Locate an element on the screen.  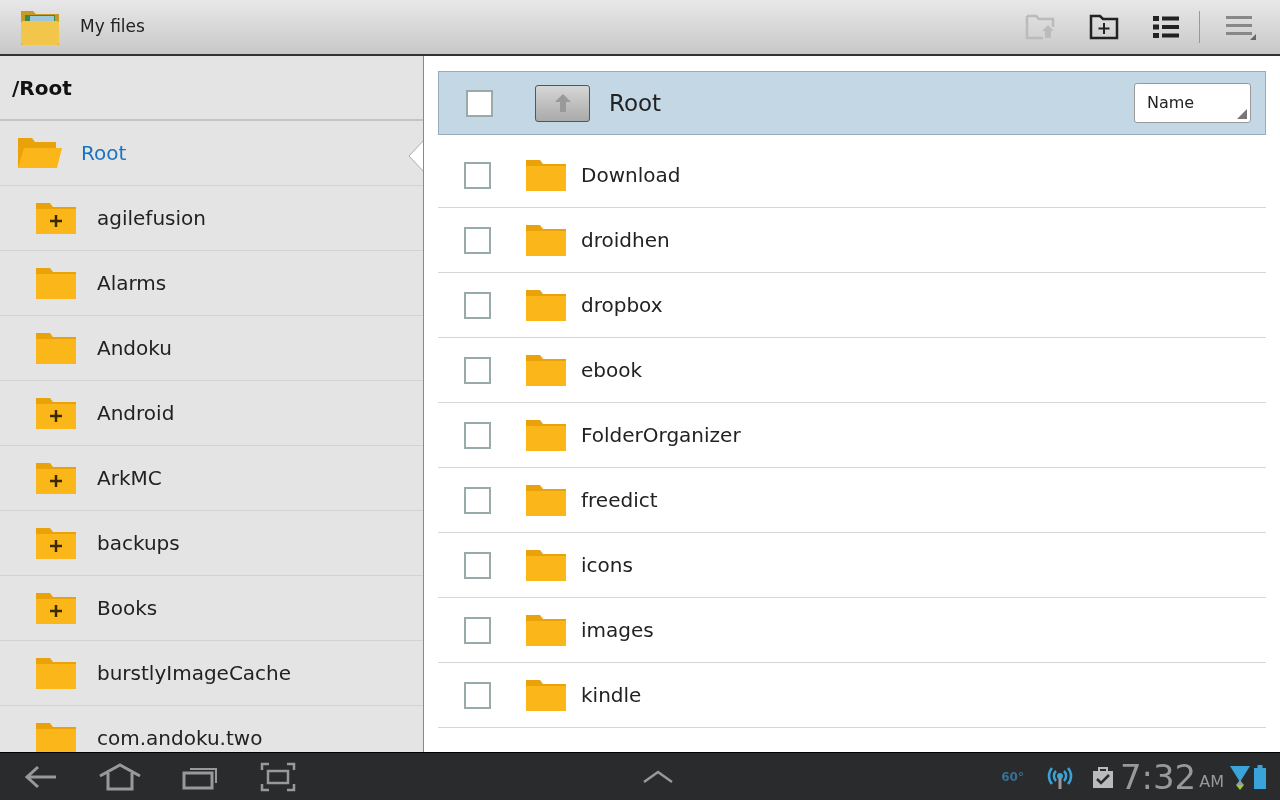
folder-name: ebook is located at coordinates (612, 370).